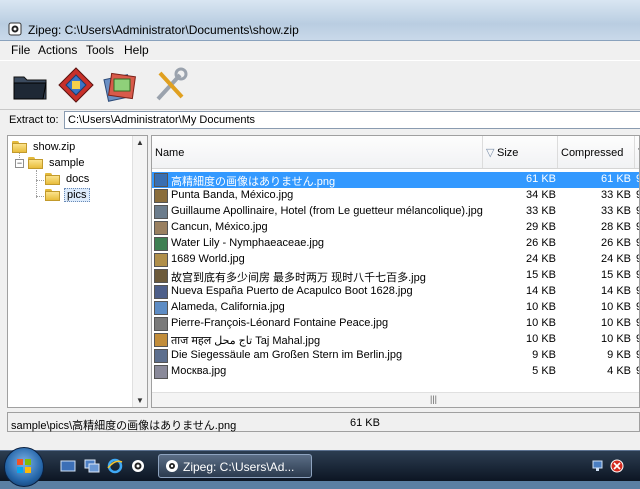 This screenshot has width=640, height=489. What do you see at coordinates (140, 142) in the screenshot?
I see `scroll-up-arrow-icon: ▲` at bounding box center [140, 142].